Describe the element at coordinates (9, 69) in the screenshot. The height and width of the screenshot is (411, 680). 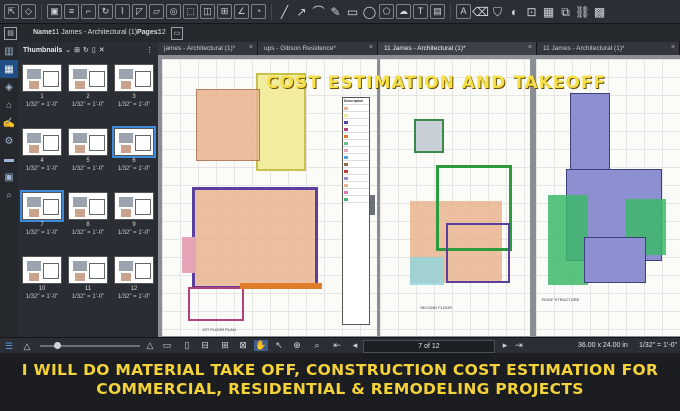
I see `thumbnails-active-icon: ▦` at that location.